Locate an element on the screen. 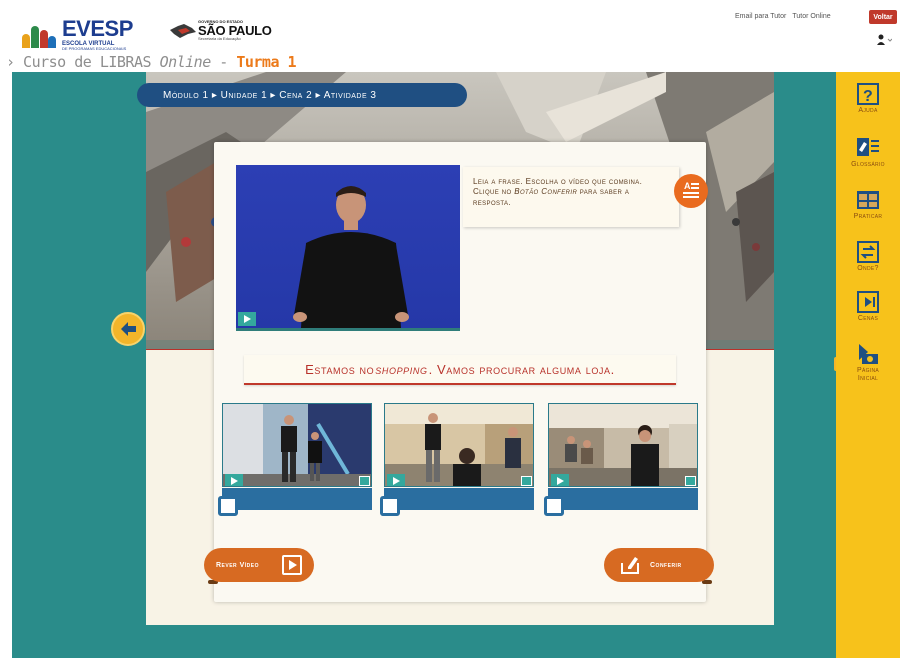  menu-item-onde-label: Onde? is located at coordinates (868, 268).